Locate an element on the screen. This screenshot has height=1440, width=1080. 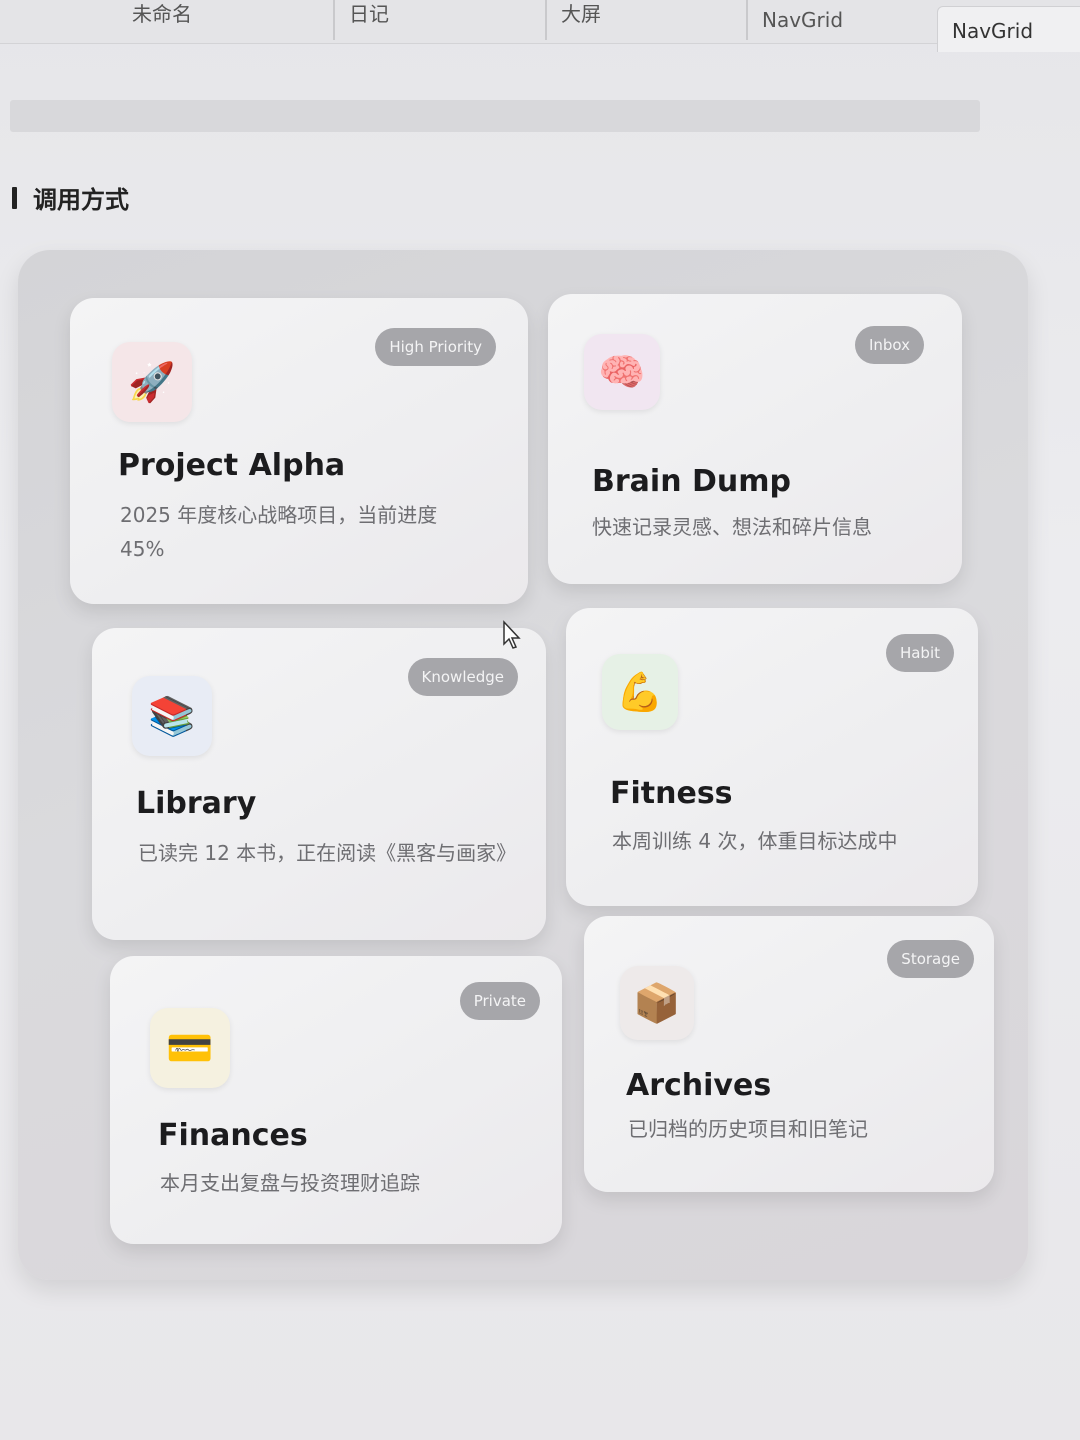
card-finances: 💳 Private Finances 本月支出复盘与投资理财追踪 is located at coordinates (336, 1100).